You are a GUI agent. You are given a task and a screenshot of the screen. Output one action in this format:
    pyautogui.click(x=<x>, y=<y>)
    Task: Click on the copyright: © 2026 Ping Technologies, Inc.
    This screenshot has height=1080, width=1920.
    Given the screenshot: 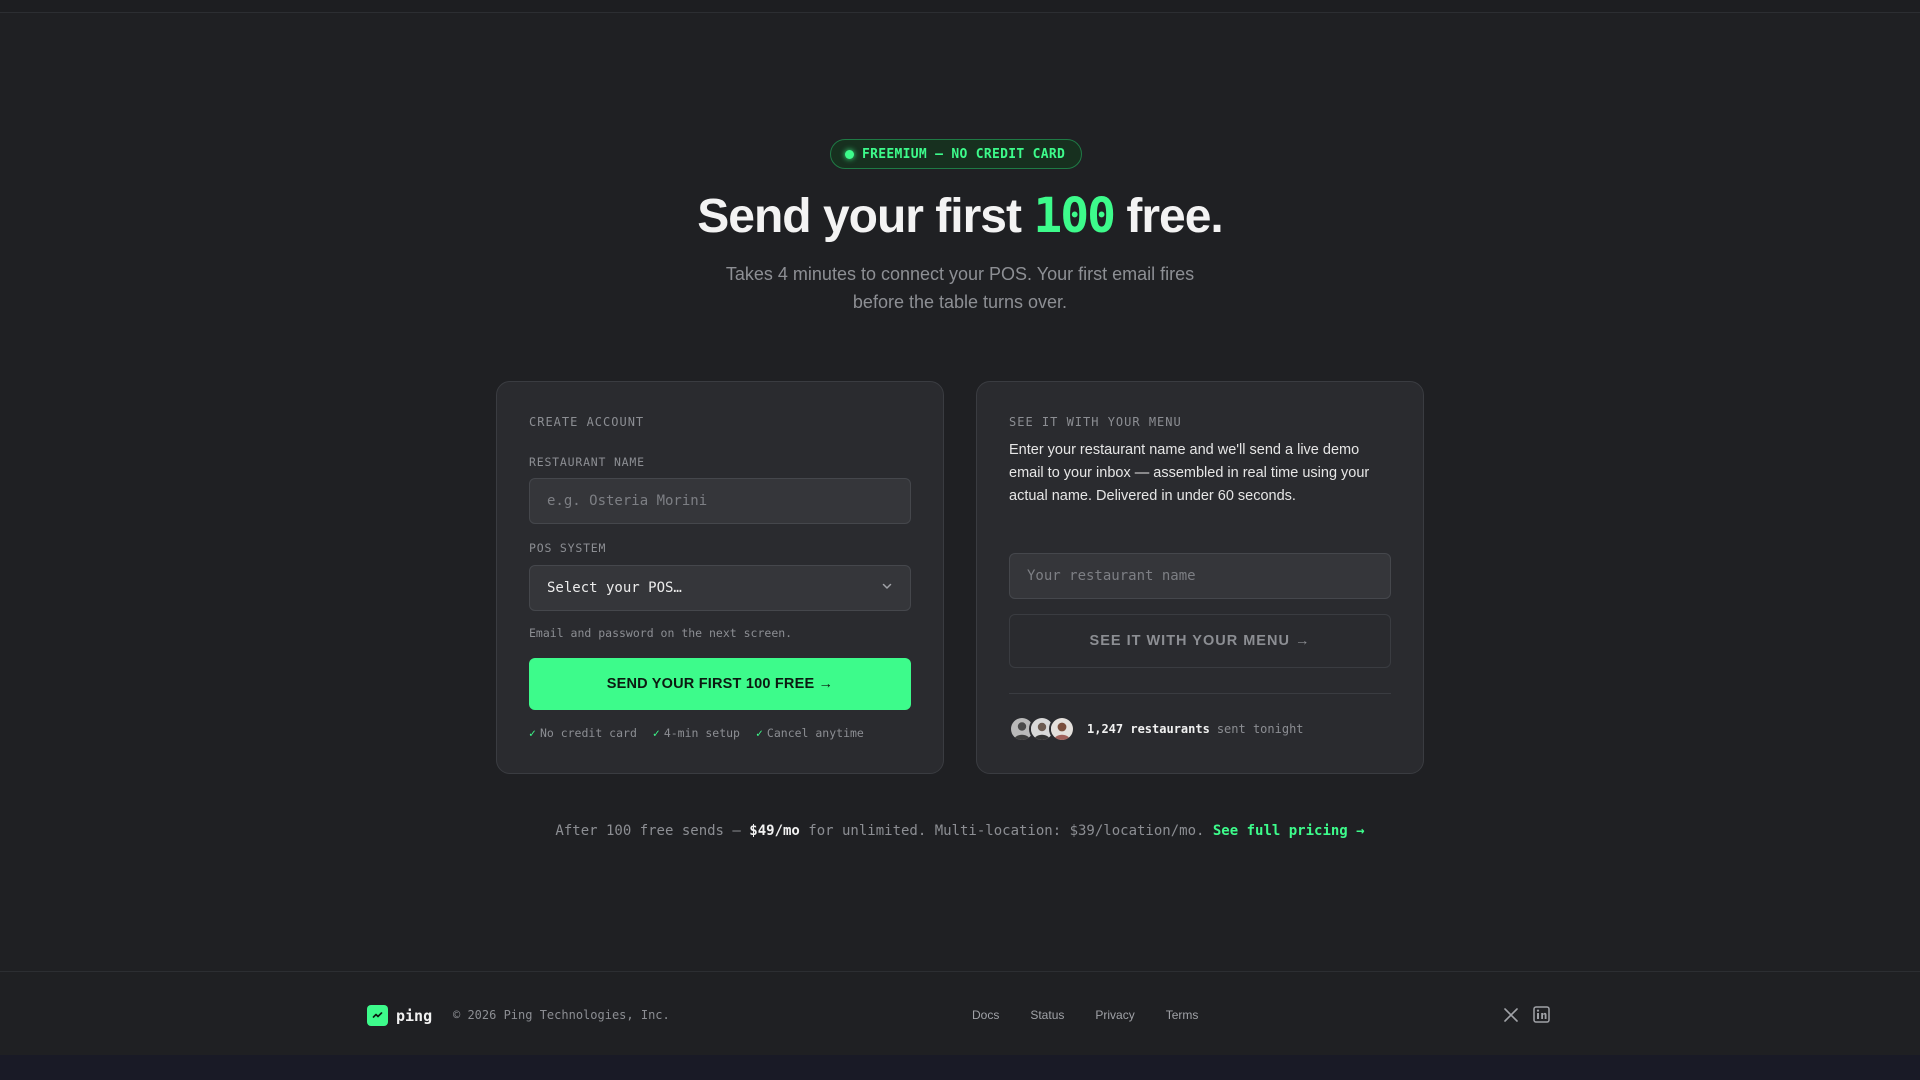 What is the action you would take?
    pyautogui.click(x=561, y=1015)
    